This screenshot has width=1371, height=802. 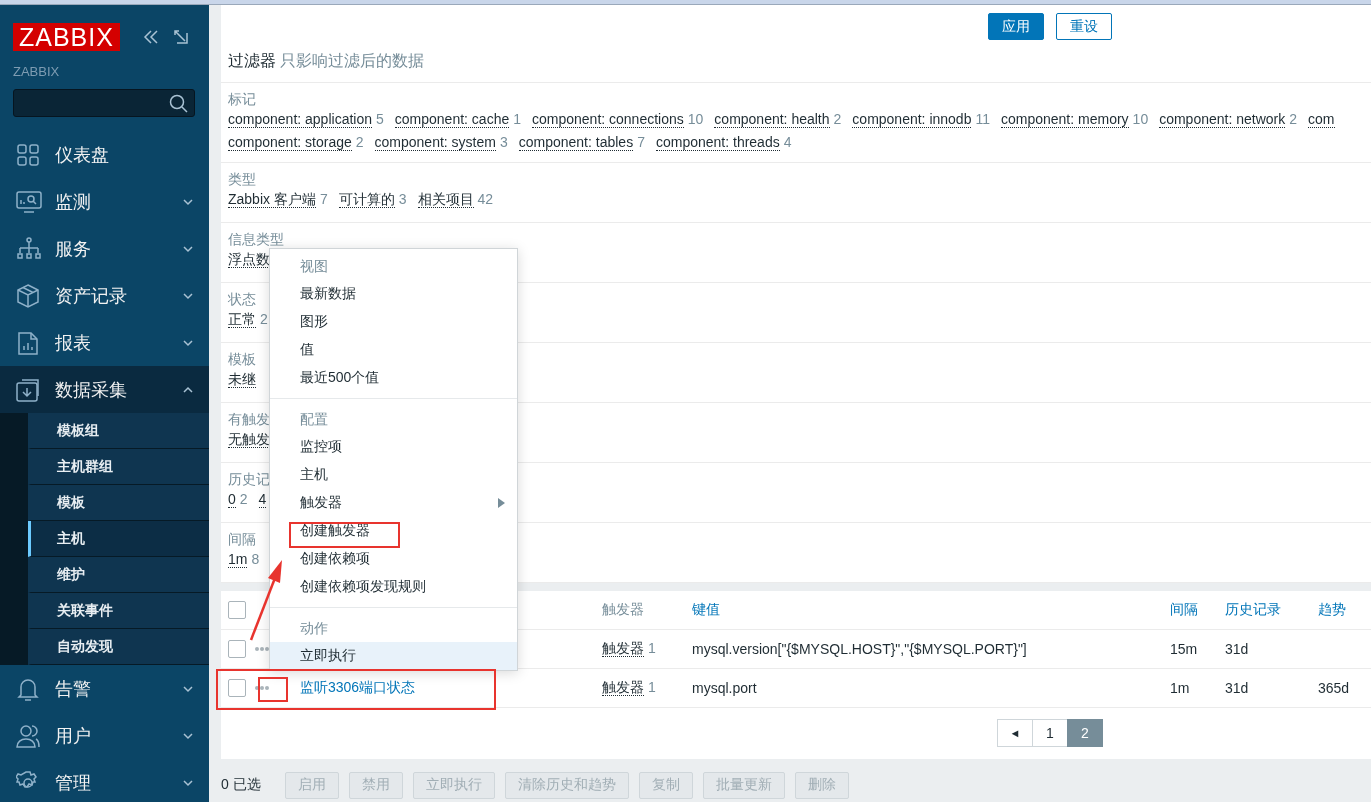 What do you see at coordinates (104, 248) in the screenshot?
I see `nav-item: 服务` at bounding box center [104, 248].